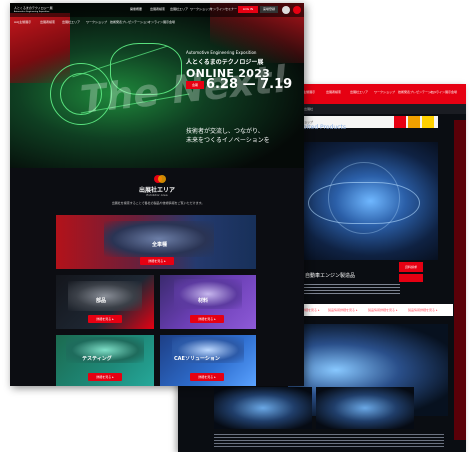  What do you see at coordinates (223, 9) in the screenshot?
I see `menu-item: オンラインセミナー` at bounding box center [223, 9].